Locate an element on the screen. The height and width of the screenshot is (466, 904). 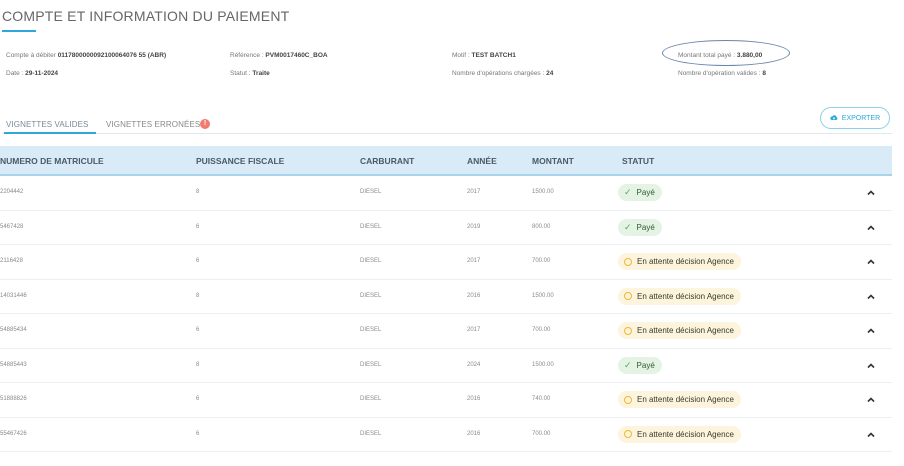
header-montant: MONTANT is located at coordinates (553, 161).